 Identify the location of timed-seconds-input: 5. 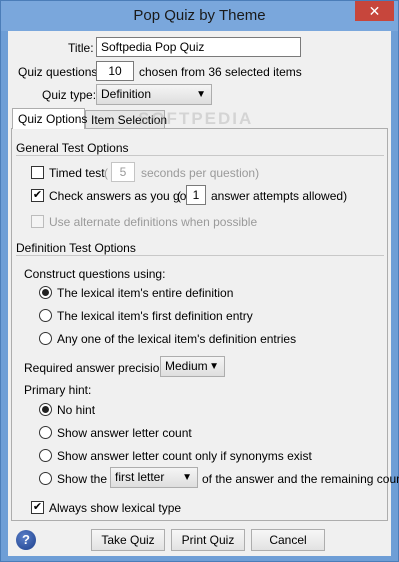
(123, 172).